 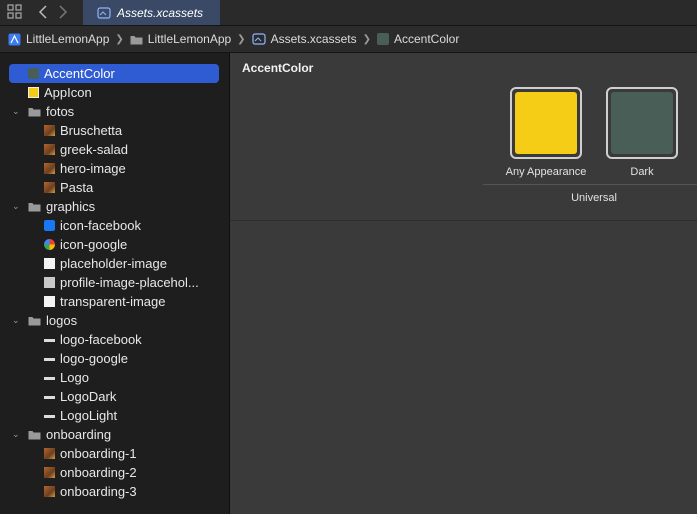 I want to click on sidebar-item: Pasta, so click(x=68, y=187).